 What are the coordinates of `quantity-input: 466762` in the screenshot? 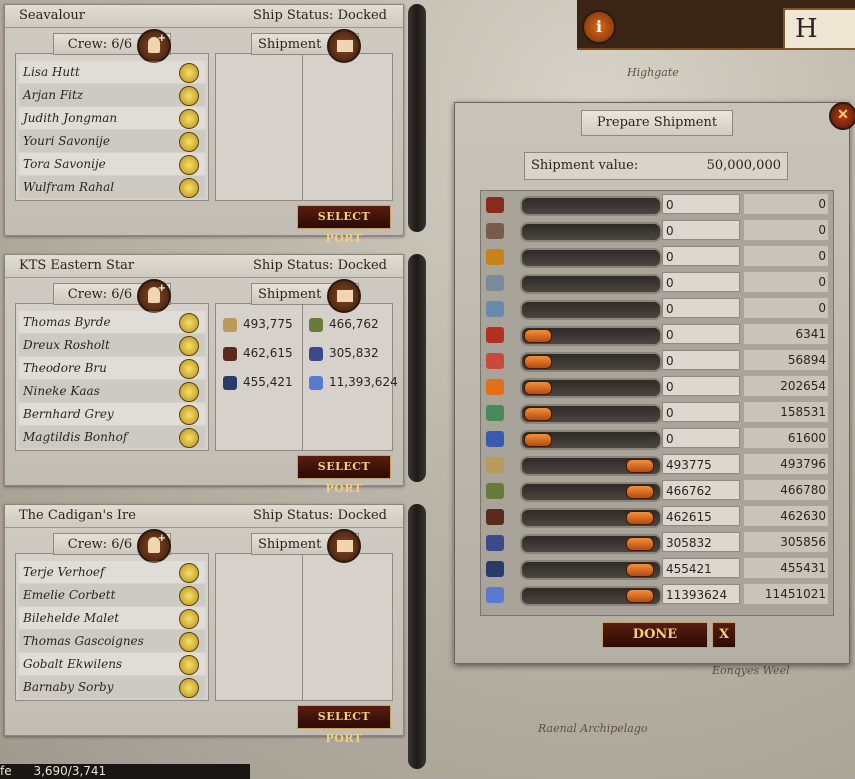 It's located at (701, 490).